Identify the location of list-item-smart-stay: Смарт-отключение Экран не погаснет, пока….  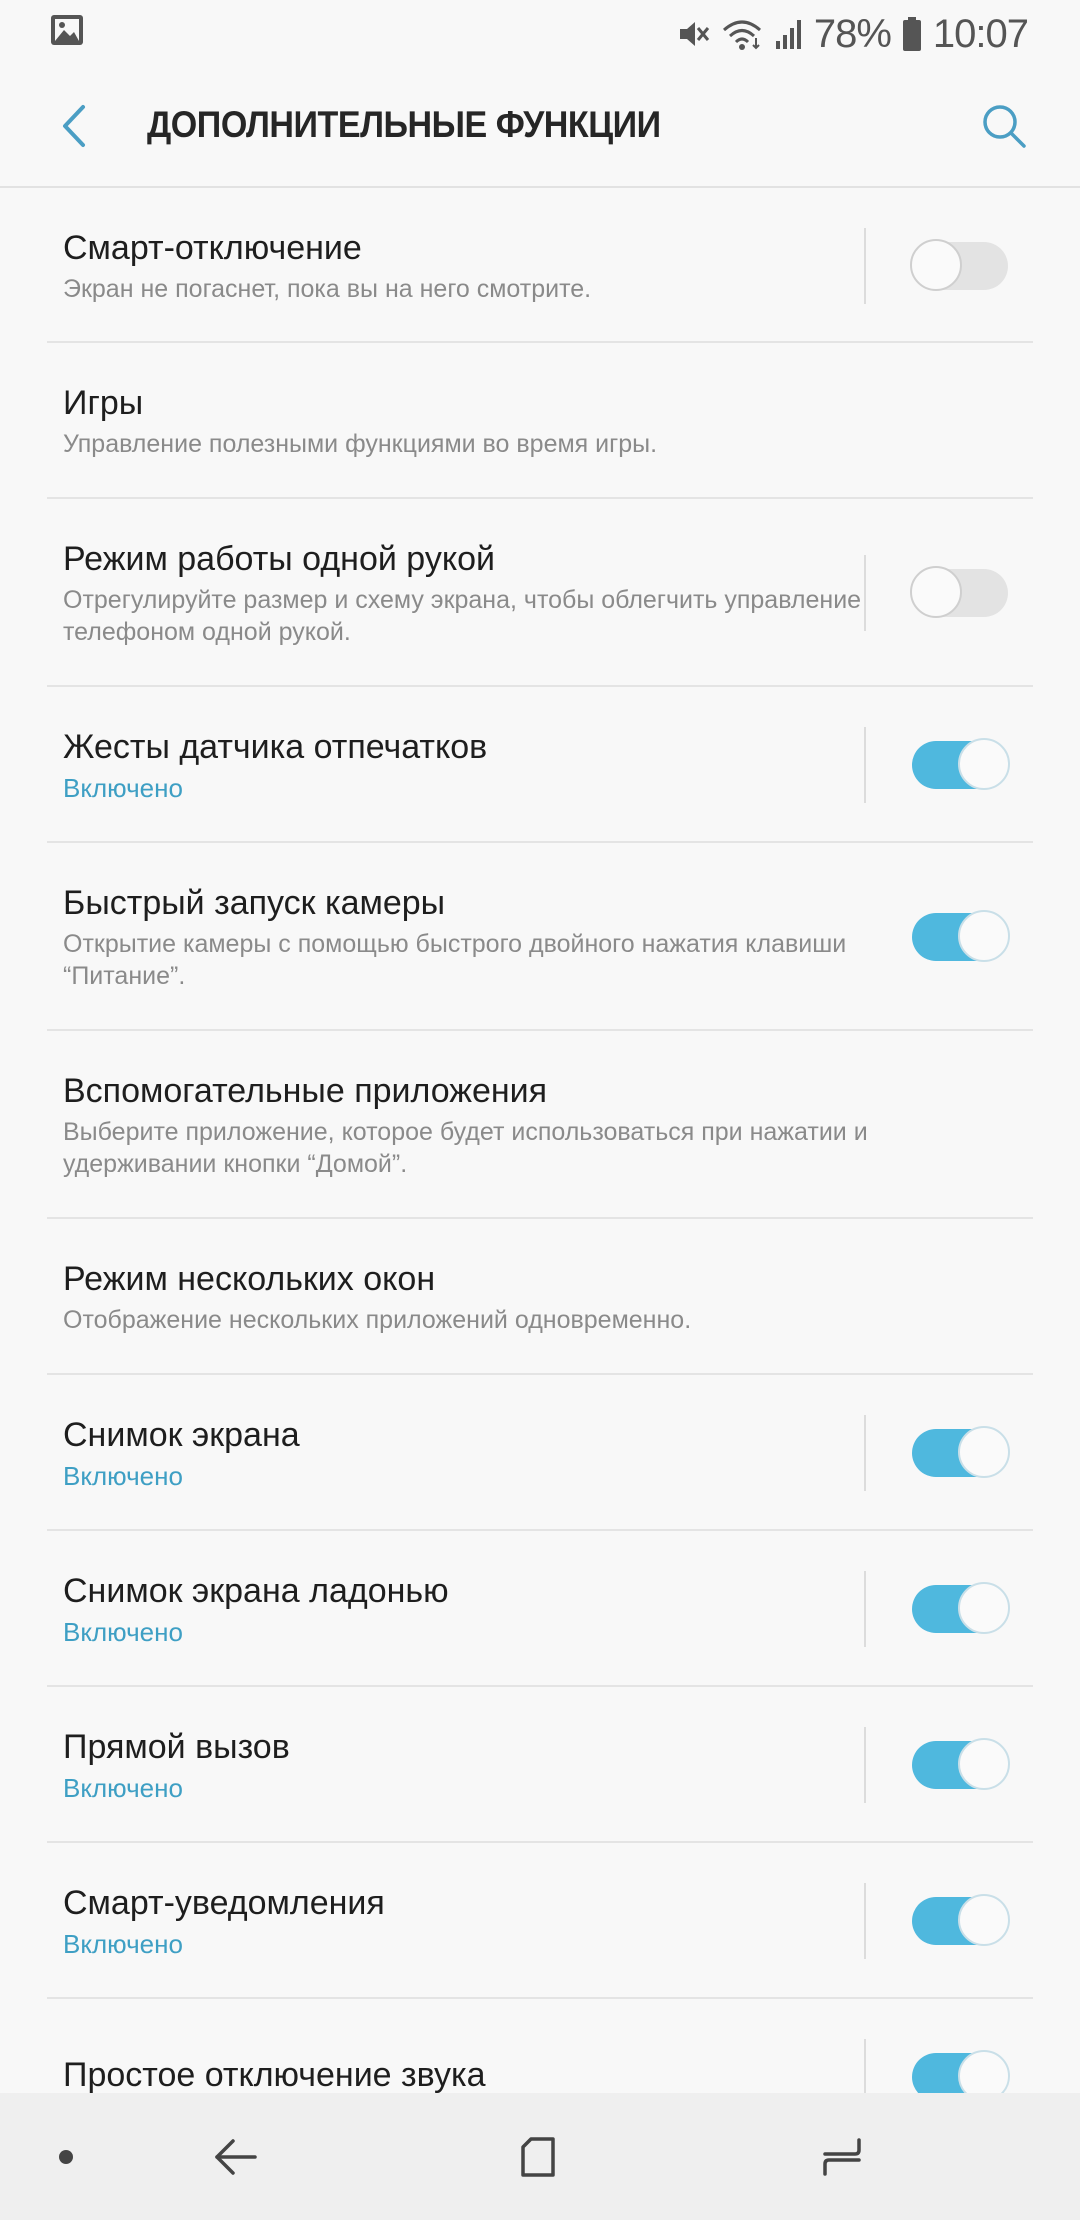
(540, 265).